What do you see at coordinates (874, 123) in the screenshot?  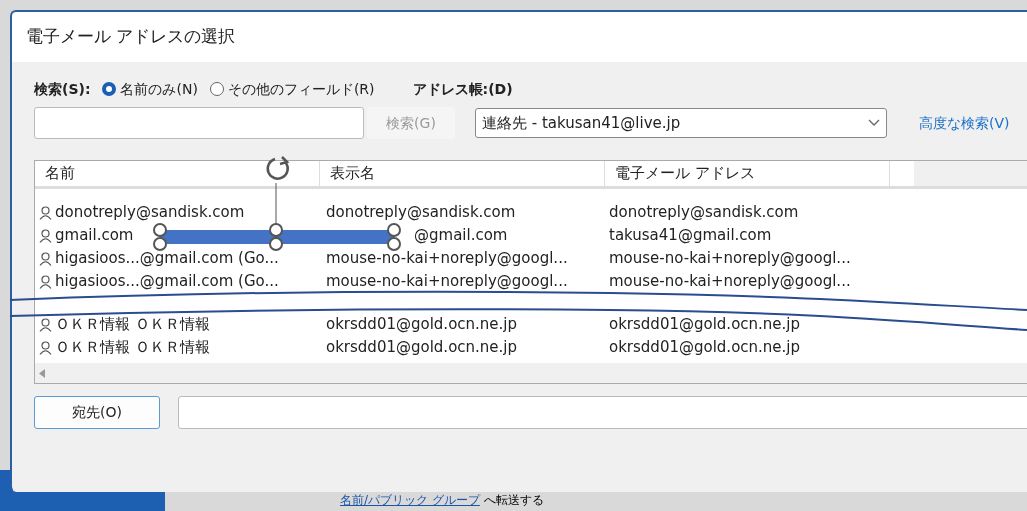 I see `chevron-down-icon` at bounding box center [874, 123].